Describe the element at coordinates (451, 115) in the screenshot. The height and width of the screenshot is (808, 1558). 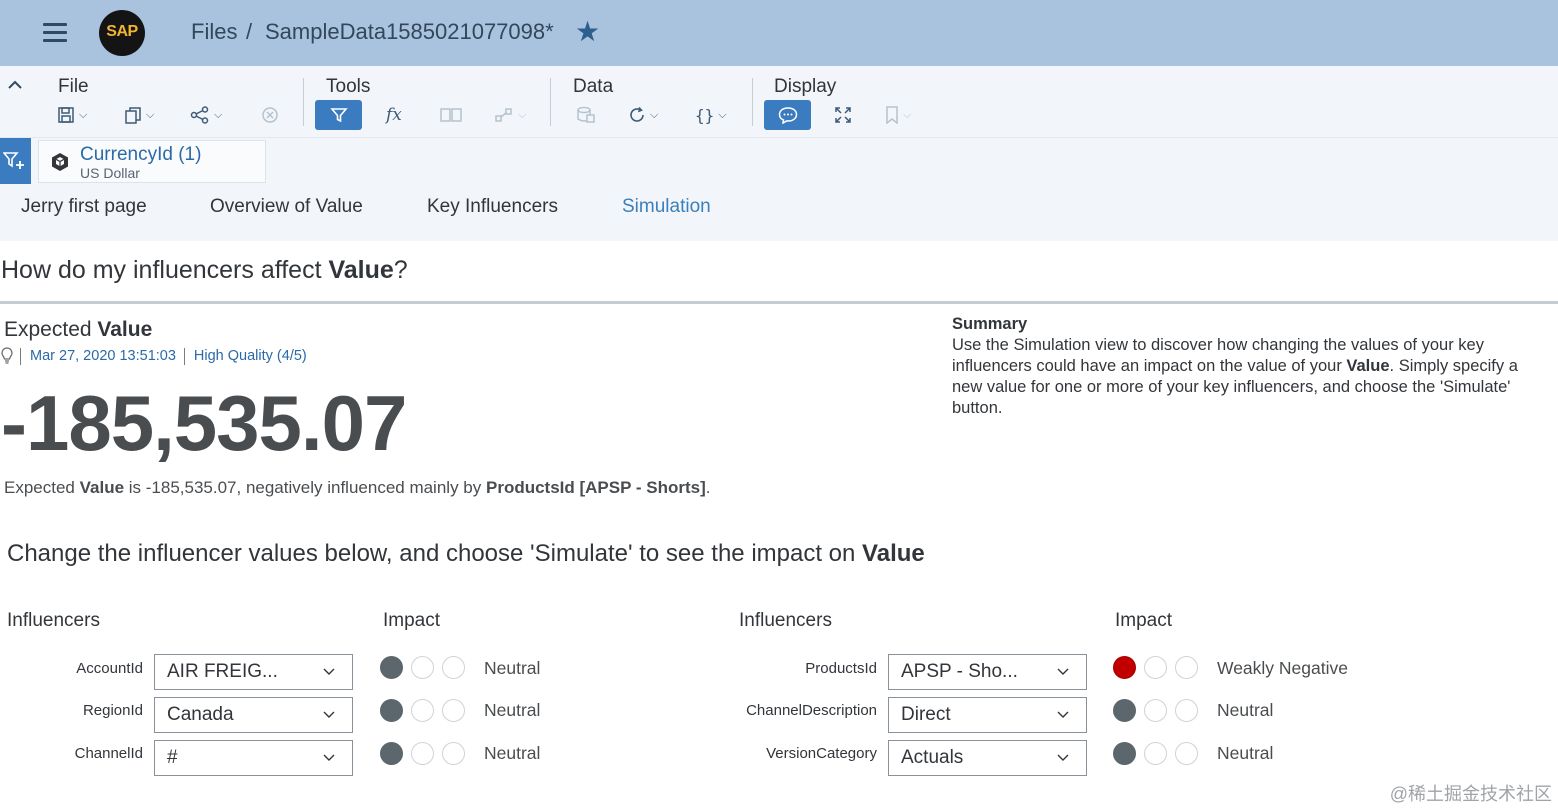
I see `input-control-button` at that location.